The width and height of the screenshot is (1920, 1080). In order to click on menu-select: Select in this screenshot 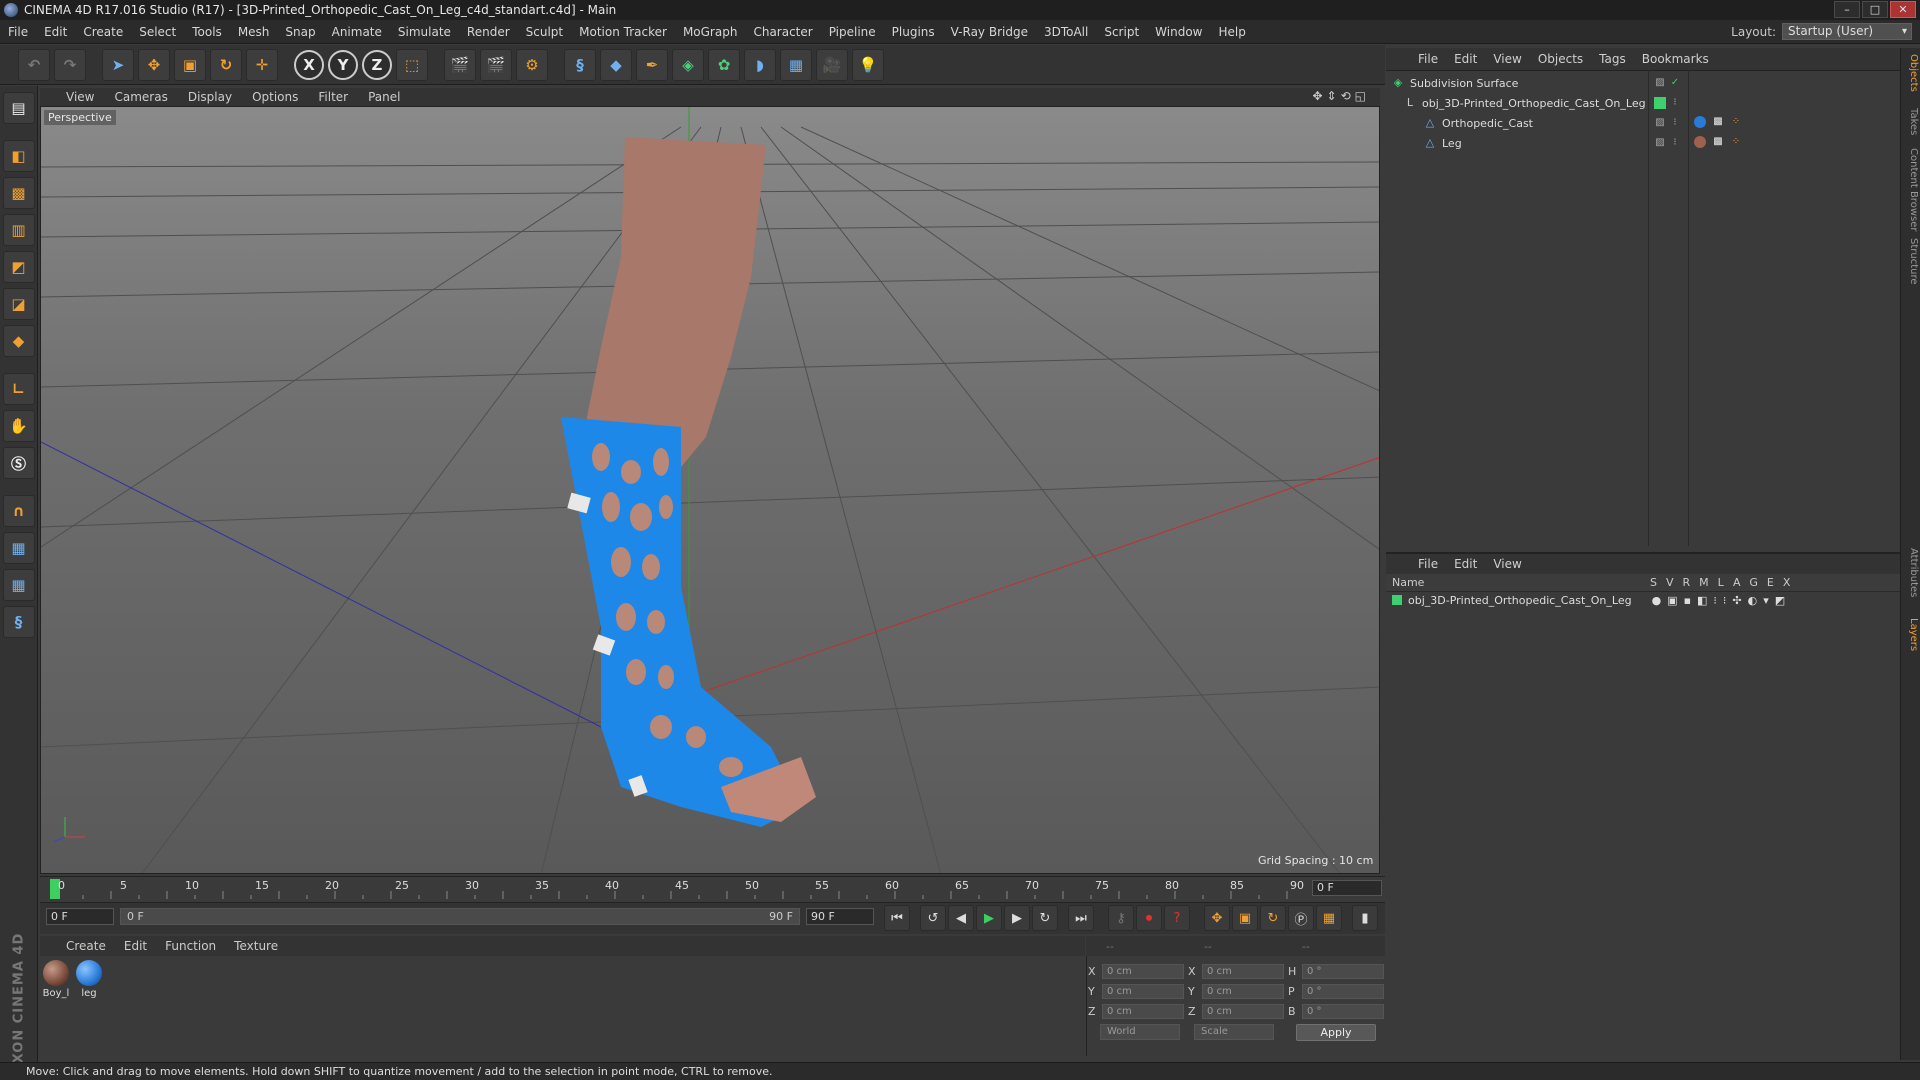, I will do `click(157, 32)`.